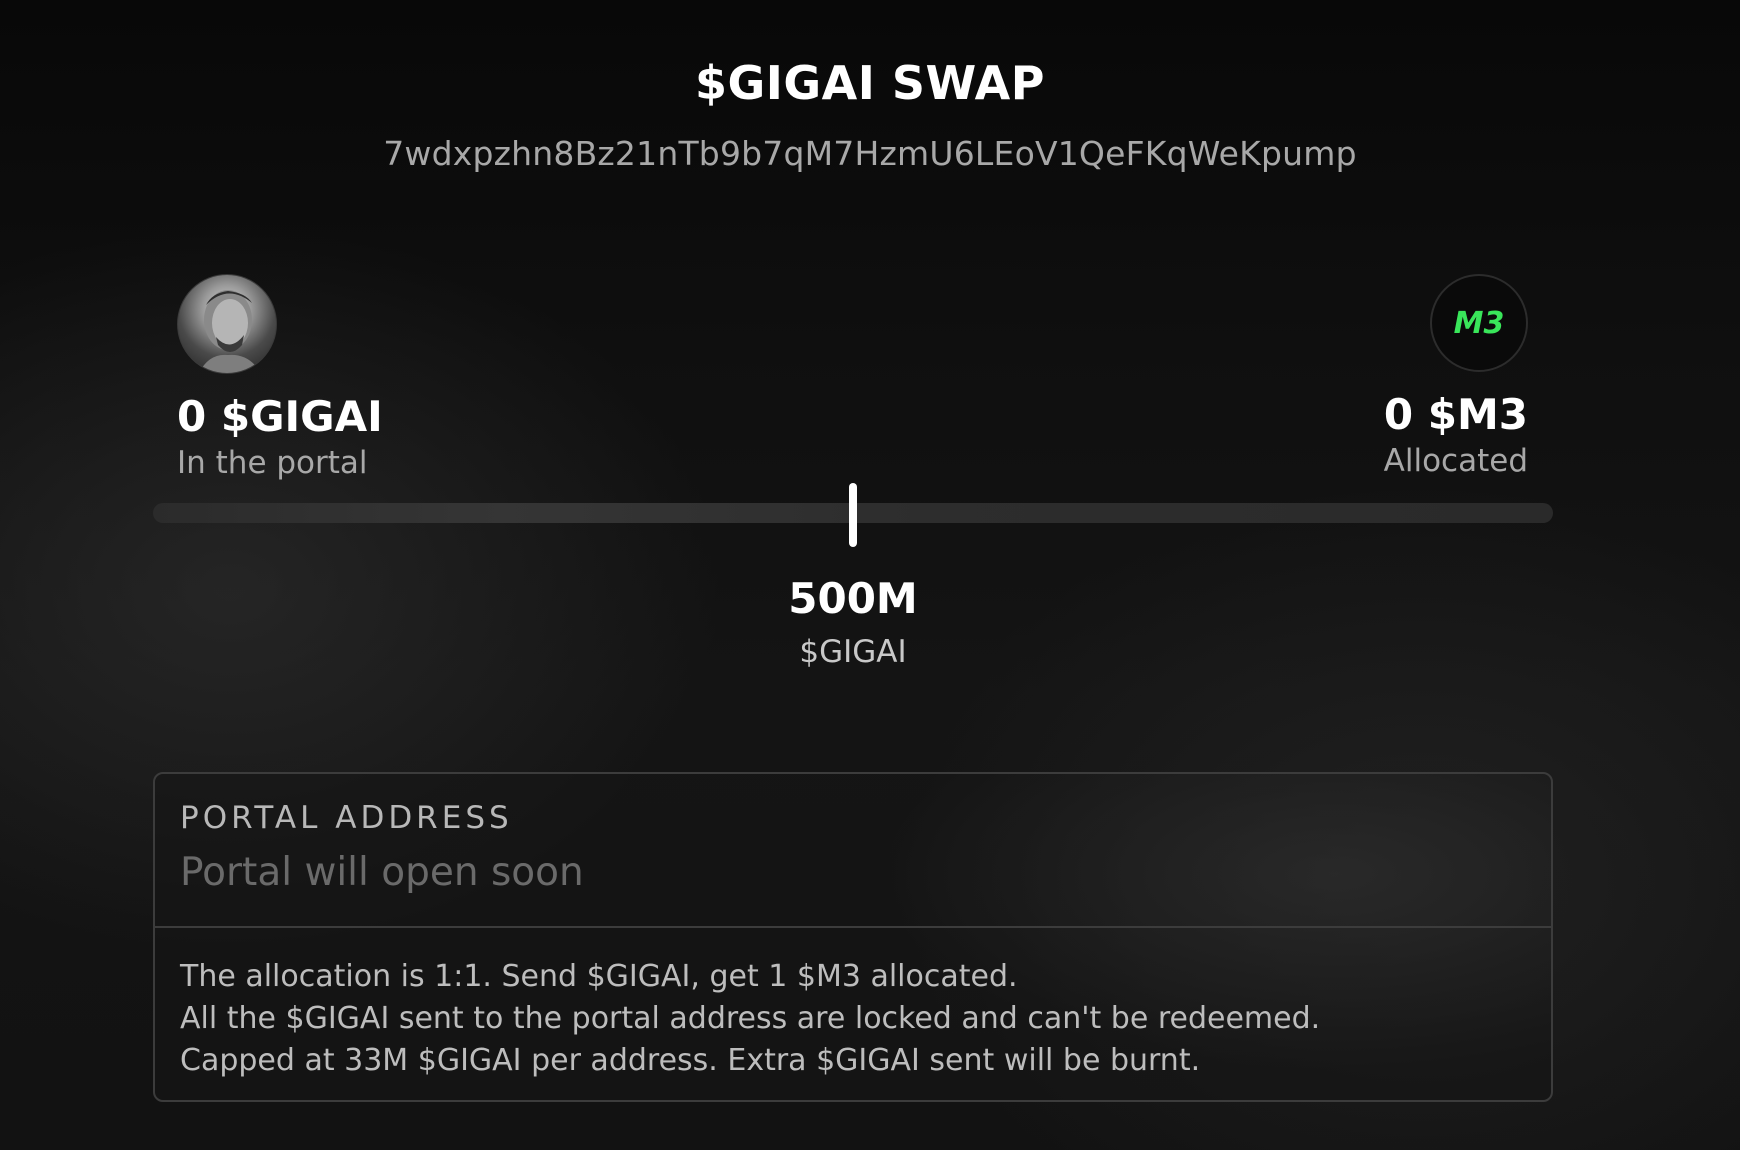 Image resolution: width=1740 pixels, height=1150 pixels. I want to click on target-token-caption: Allocated, so click(1455, 461).